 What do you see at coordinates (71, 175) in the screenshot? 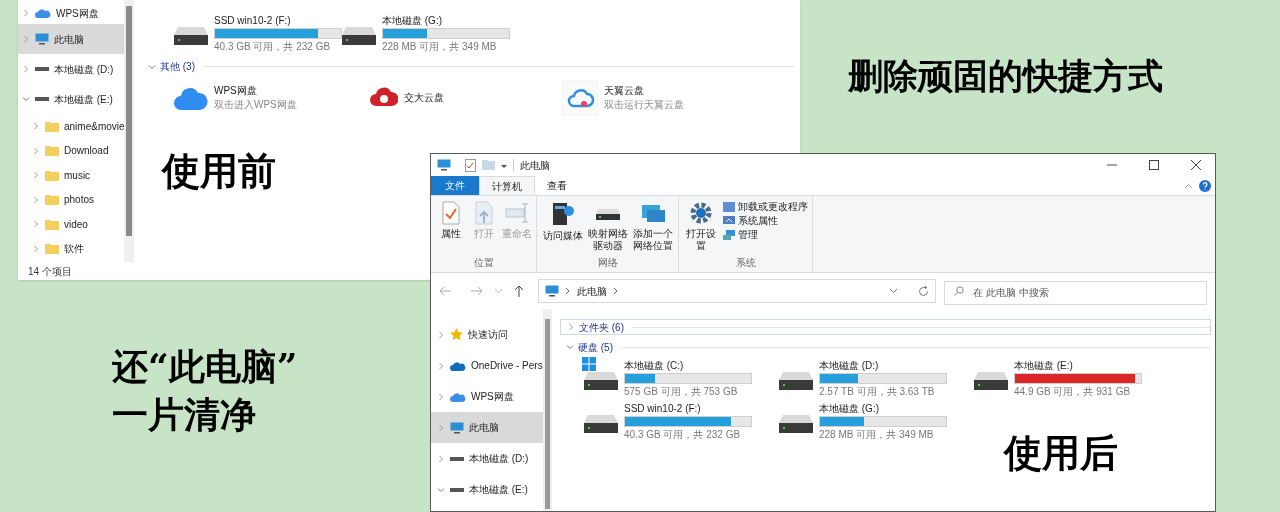
I see `sidebar-item: music` at bounding box center [71, 175].